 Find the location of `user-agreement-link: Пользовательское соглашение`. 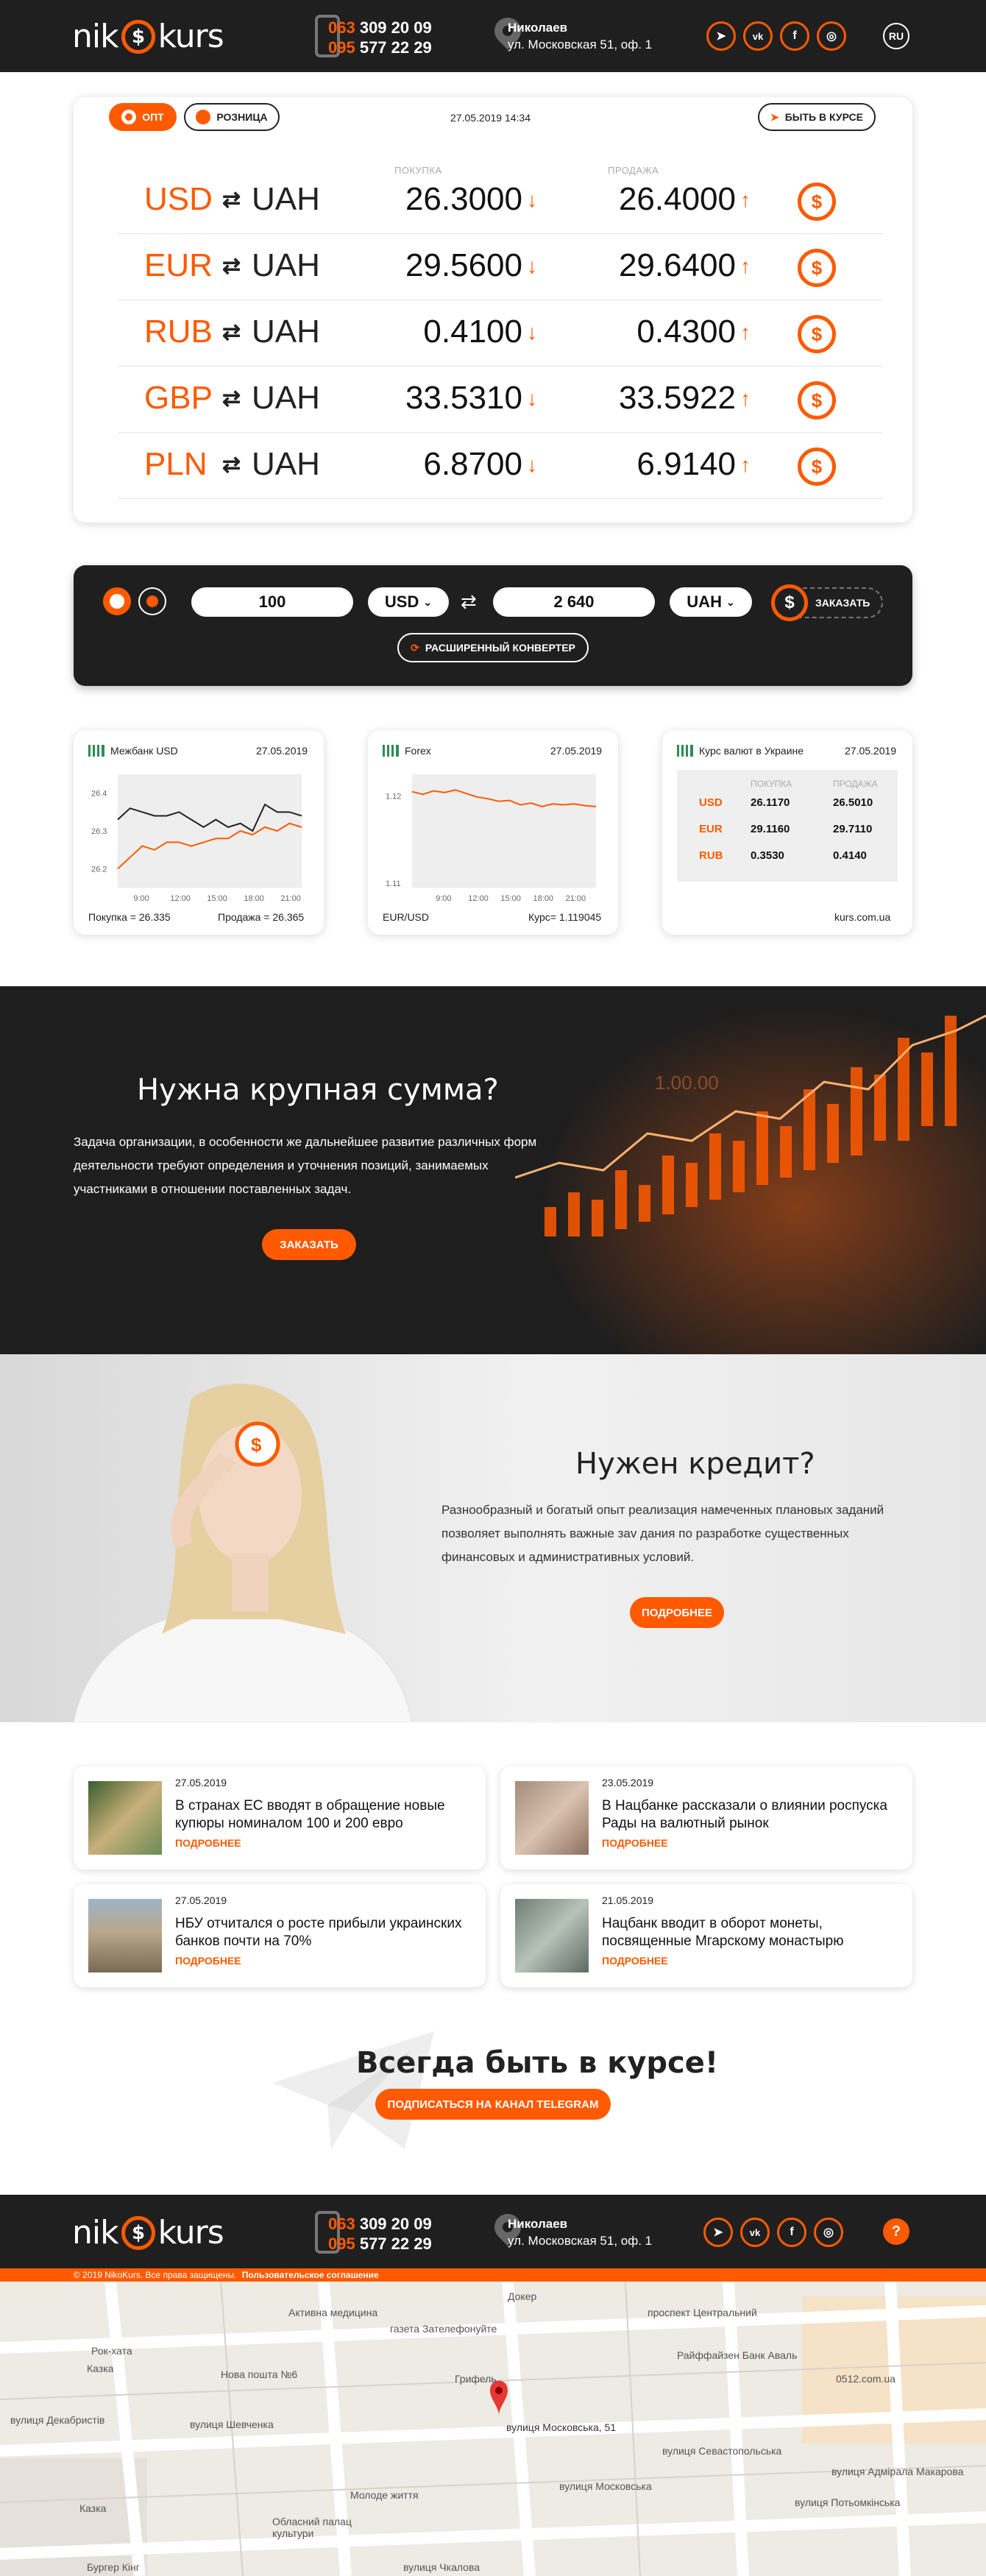

user-agreement-link: Пользовательское соглашение is located at coordinates (310, 2275).